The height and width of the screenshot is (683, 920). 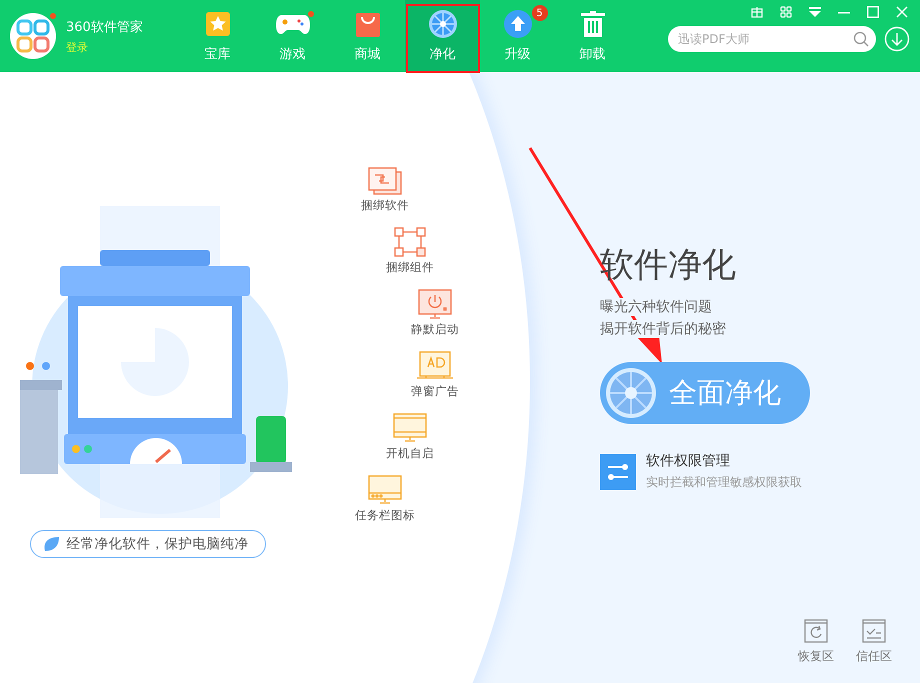 What do you see at coordinates (385, 181) in the screenshot?
I see `linked-windows-icon` at bounding box center [385, 181].